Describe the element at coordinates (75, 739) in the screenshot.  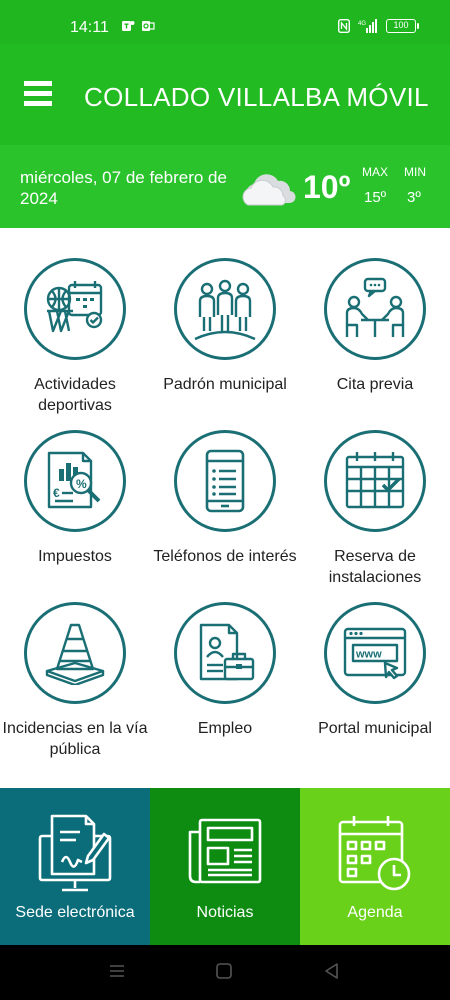
I see `tile-label: Incidencias en la vía pública` at that location.